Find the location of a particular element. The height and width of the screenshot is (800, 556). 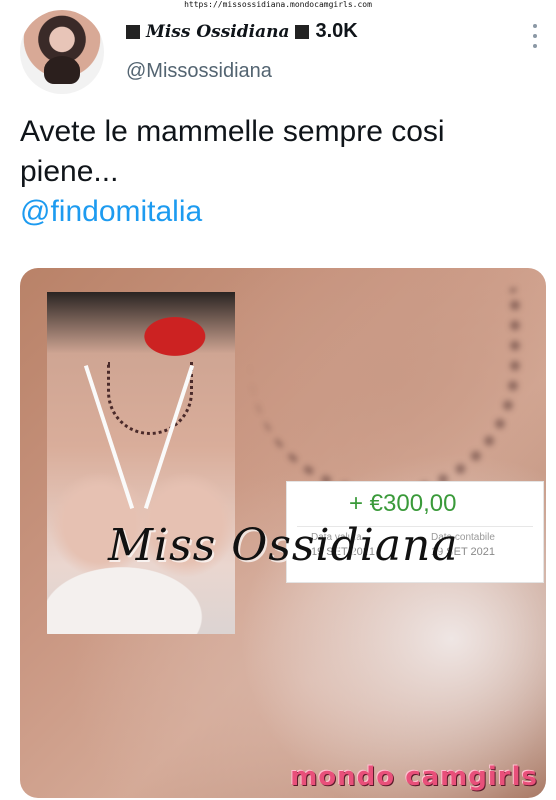

inset-photo is located at coordinates (141, 463).